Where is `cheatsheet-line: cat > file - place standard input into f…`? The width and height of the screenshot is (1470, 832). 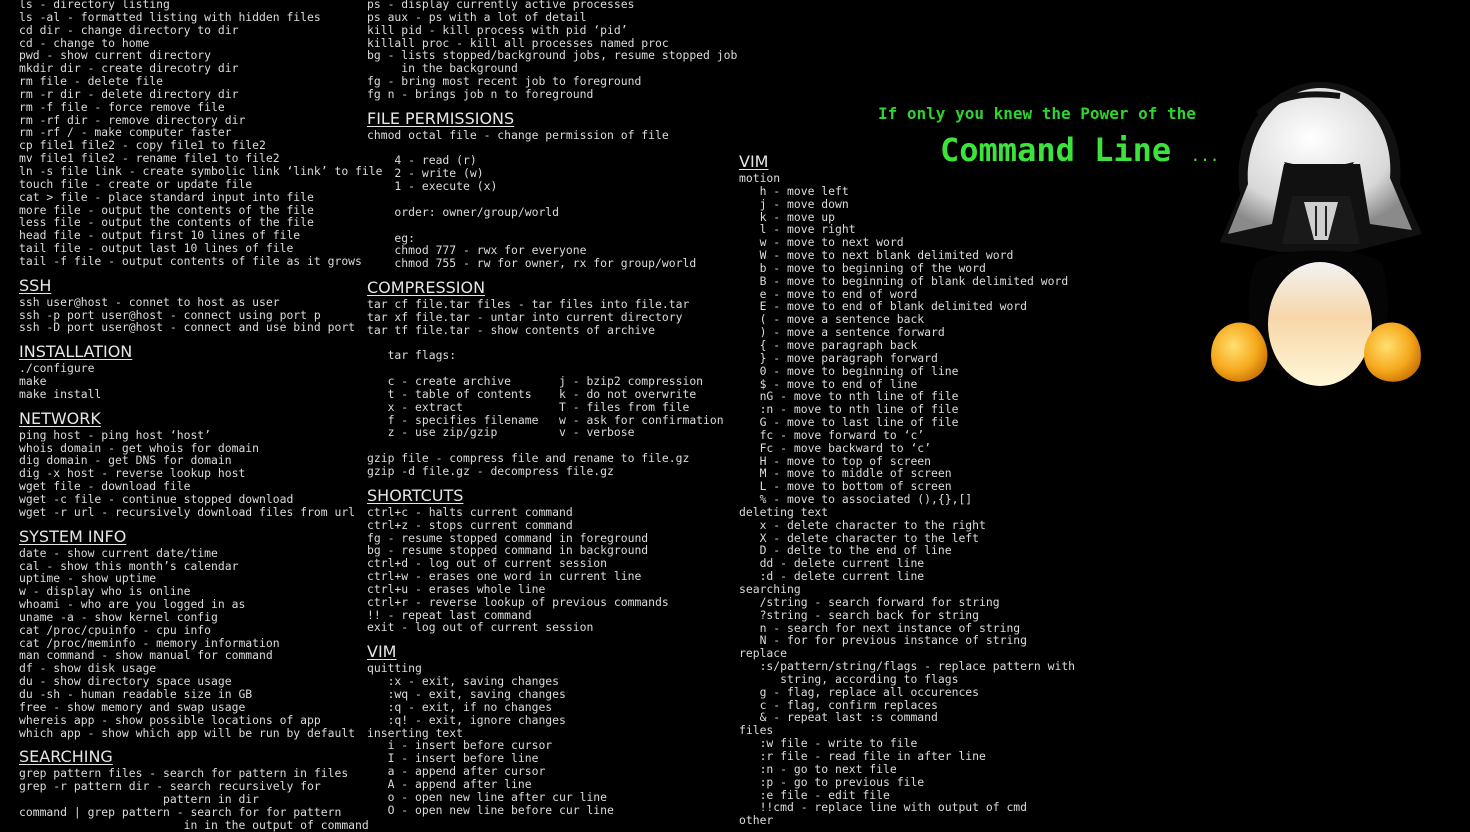 cheatsheet-line: cat > file - place standard input into f… is located at coordinates (166, 196).